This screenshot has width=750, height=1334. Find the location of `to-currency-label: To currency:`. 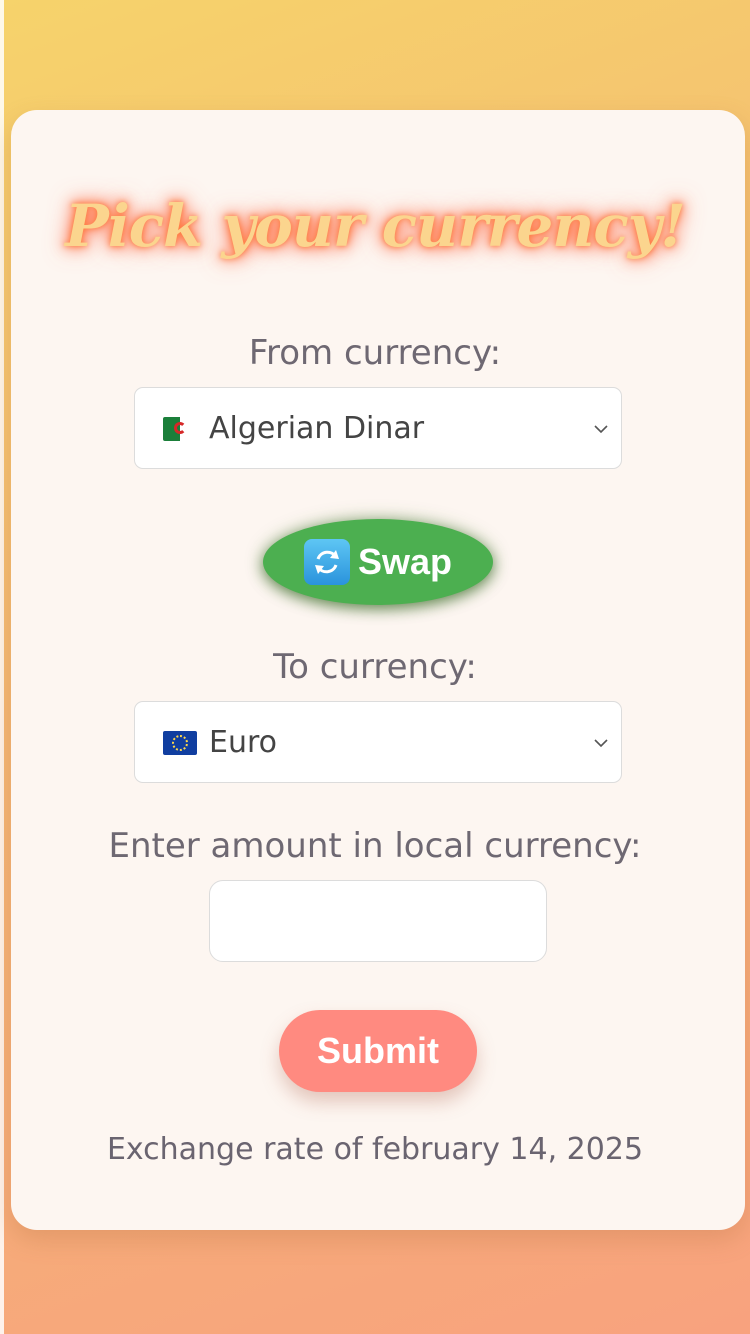

to-currency-label: To currency: is located at coordinates (375, 667).